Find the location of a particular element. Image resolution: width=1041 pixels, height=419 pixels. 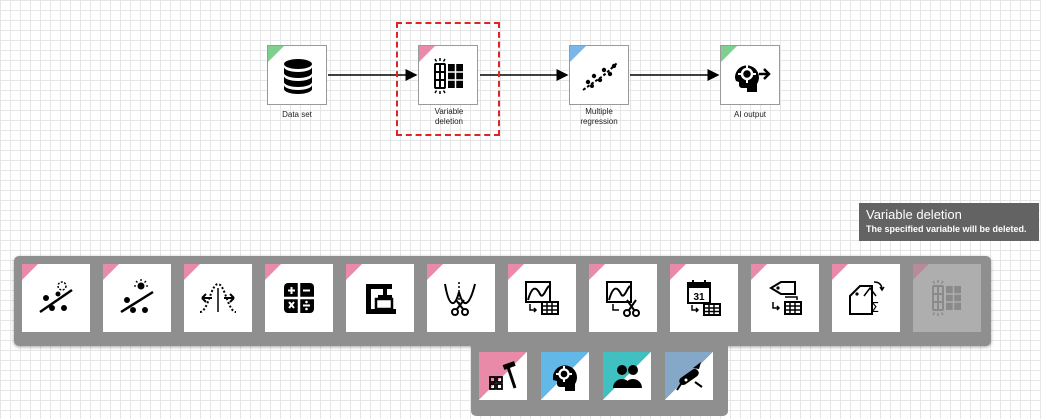

node-multiple-regression is located at coordinates (599, 75).